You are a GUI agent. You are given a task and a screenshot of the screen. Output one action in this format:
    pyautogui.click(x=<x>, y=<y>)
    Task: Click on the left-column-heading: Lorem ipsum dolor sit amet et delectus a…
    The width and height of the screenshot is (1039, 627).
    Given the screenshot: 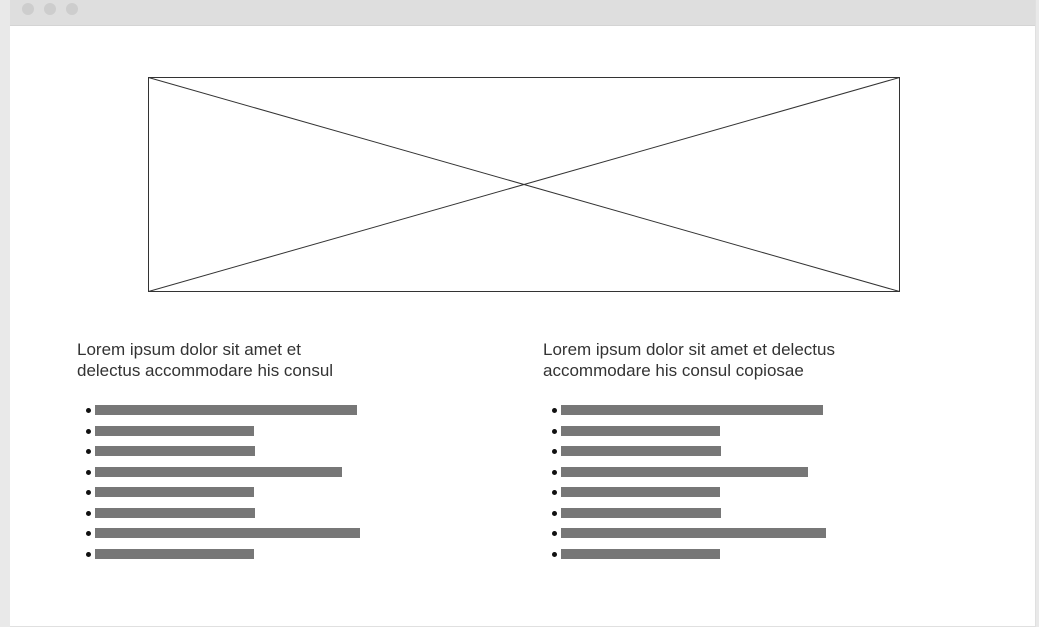 What is the action you would take?
    pyautogui.click(x=205, y=360)
    